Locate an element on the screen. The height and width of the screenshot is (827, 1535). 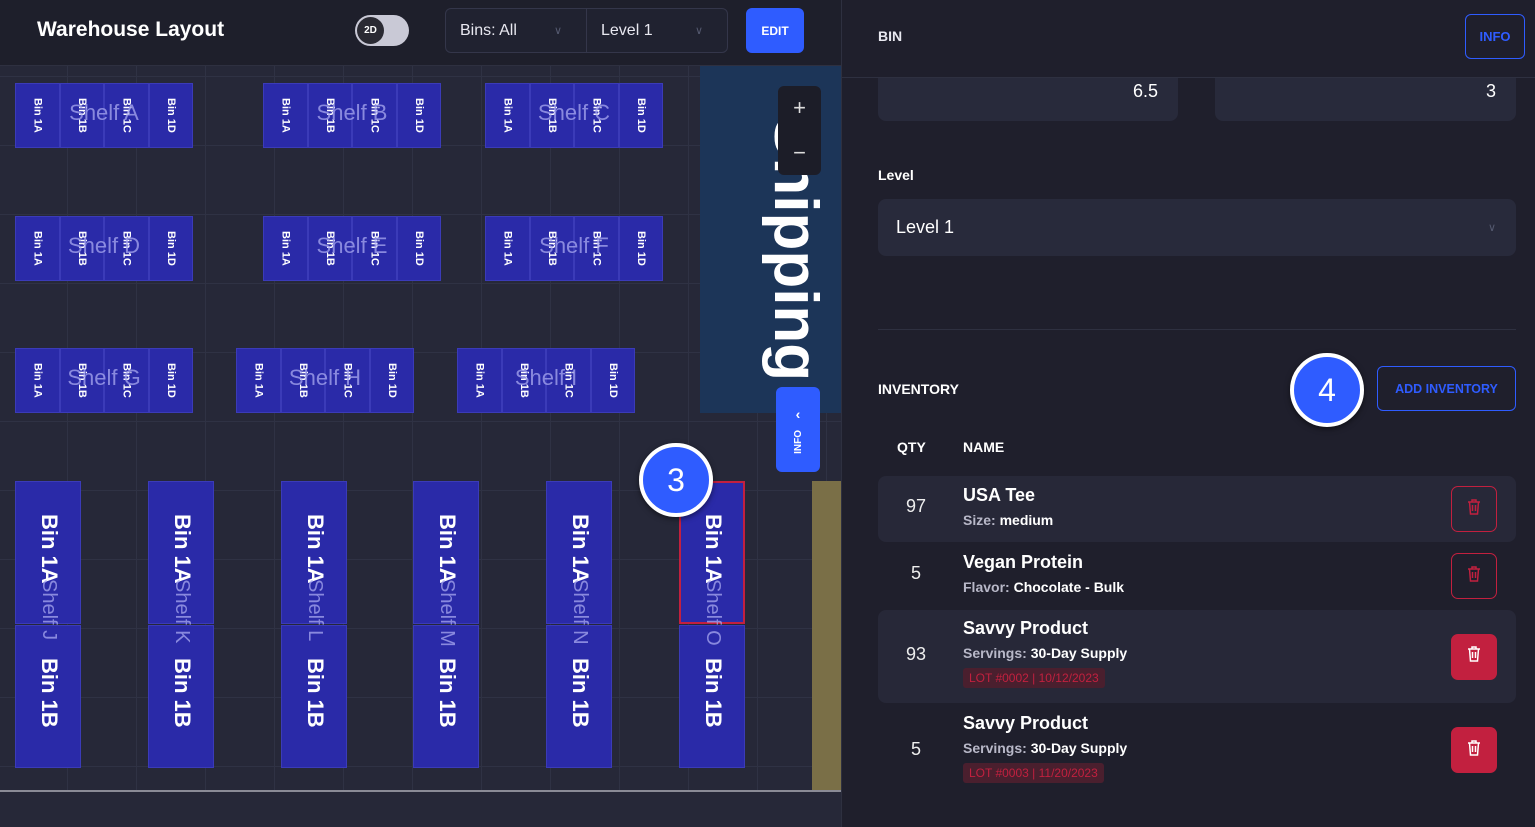
zone-area is located at coordinates (826, 635).